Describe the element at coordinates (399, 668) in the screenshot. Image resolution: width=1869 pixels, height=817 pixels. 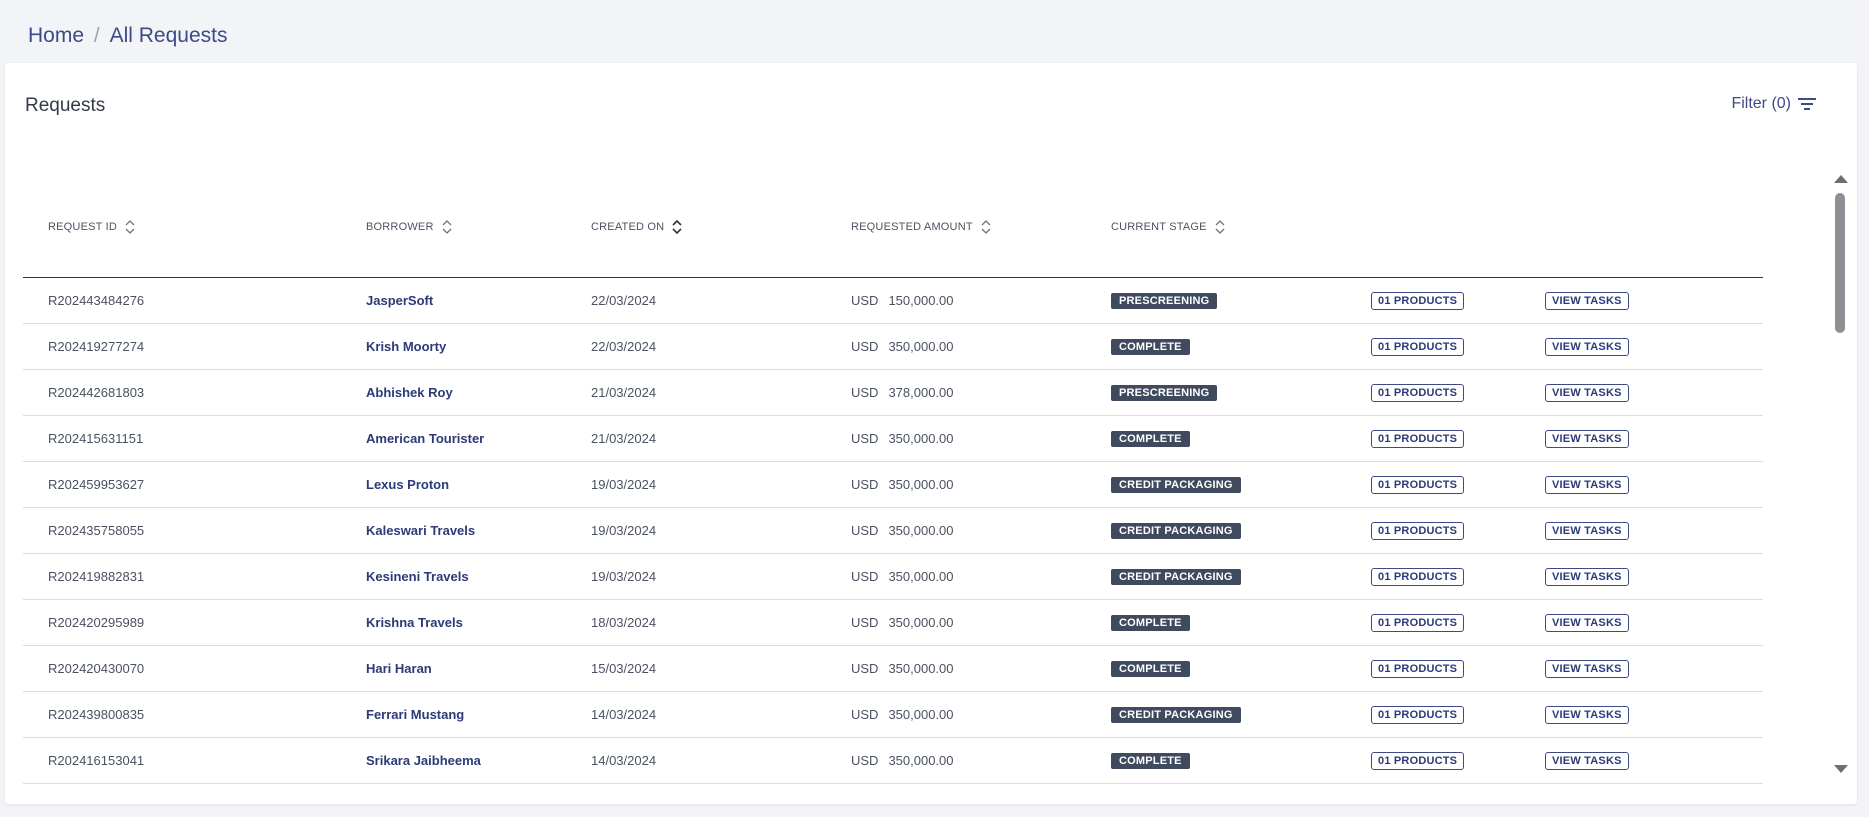
I see `borrower-link: Hari Haran` at that location.